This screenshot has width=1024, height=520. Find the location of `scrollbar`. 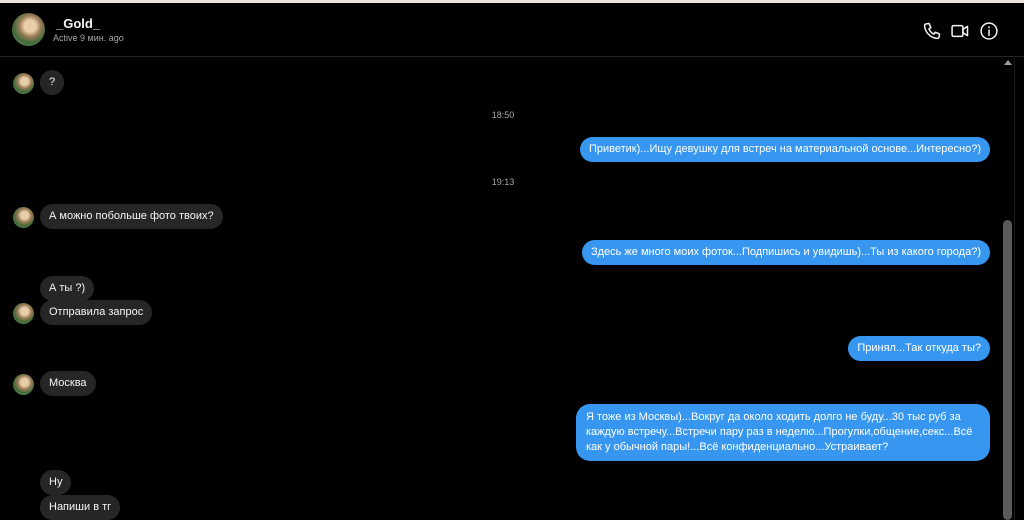

scrollbar is located at coordinates (1007, 289).